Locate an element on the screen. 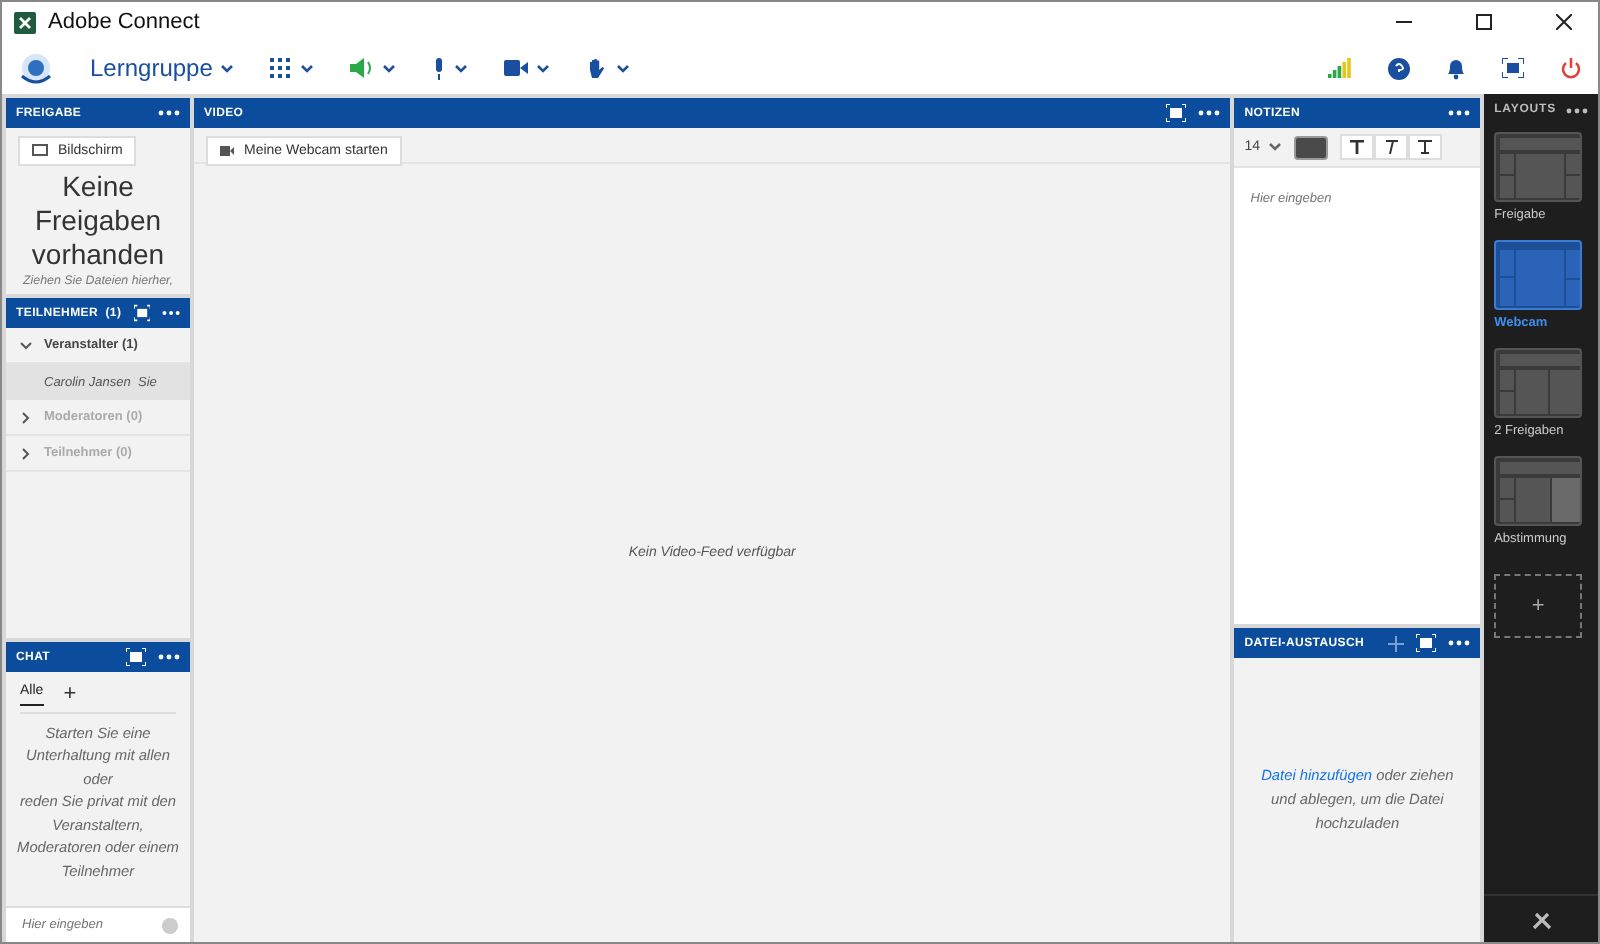 The width and height of the screenshot is (1600, 944). text-color-button is located at coordinates (1311, 147).